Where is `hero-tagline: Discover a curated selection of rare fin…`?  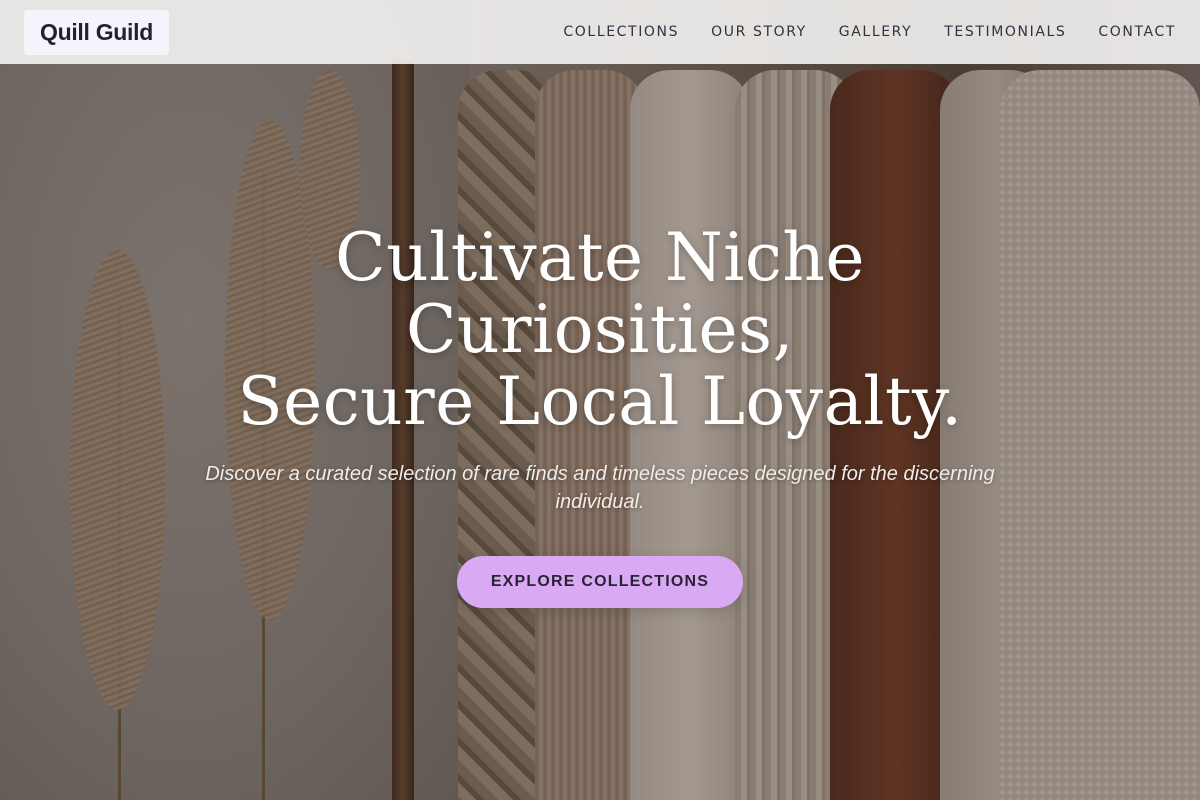
hero-tagline: Discover a curated selection of rare fin… is located at coordinates (600, 488).